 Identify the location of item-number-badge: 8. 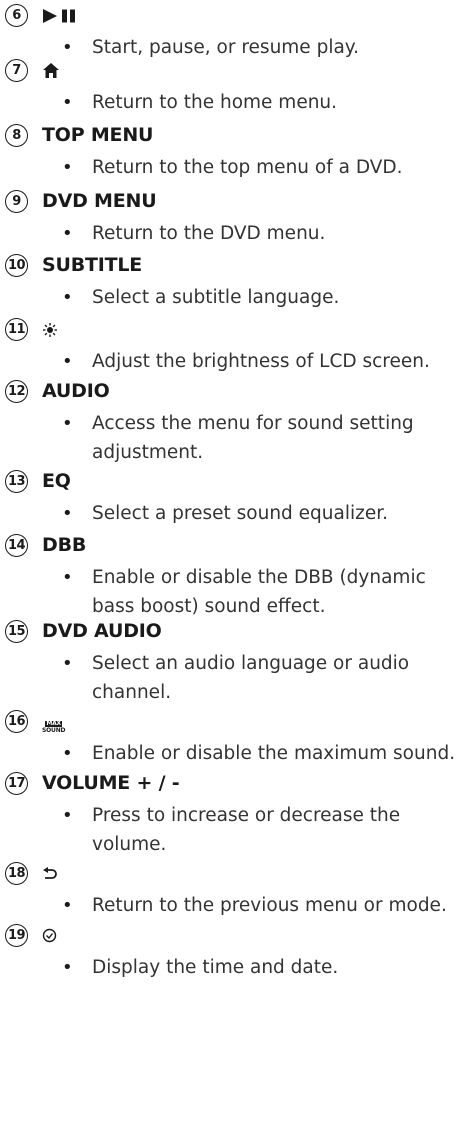
(16, 135).